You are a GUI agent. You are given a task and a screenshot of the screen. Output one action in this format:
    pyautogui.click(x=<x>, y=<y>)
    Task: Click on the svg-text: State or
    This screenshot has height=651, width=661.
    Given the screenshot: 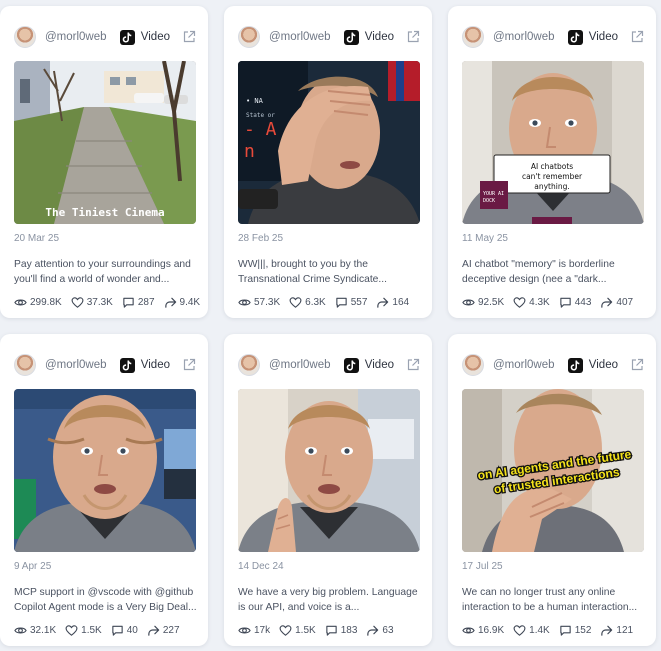 What is the action you would take?
    pyautogui.click(x=260, y=115)
    